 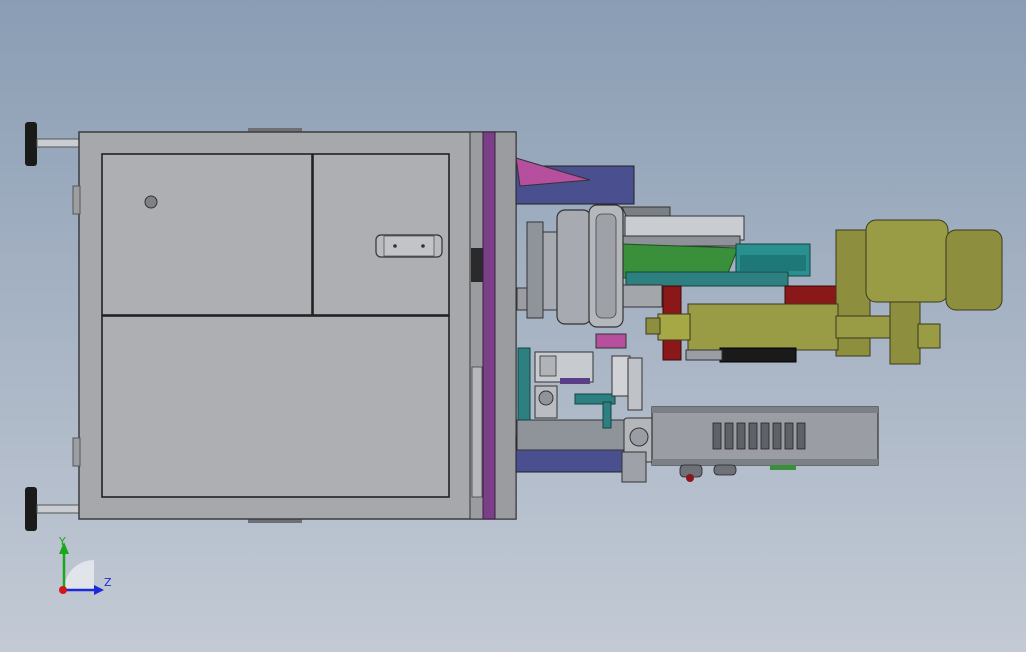 I want to click on panel-upper-left, so click(x=207, y=234).